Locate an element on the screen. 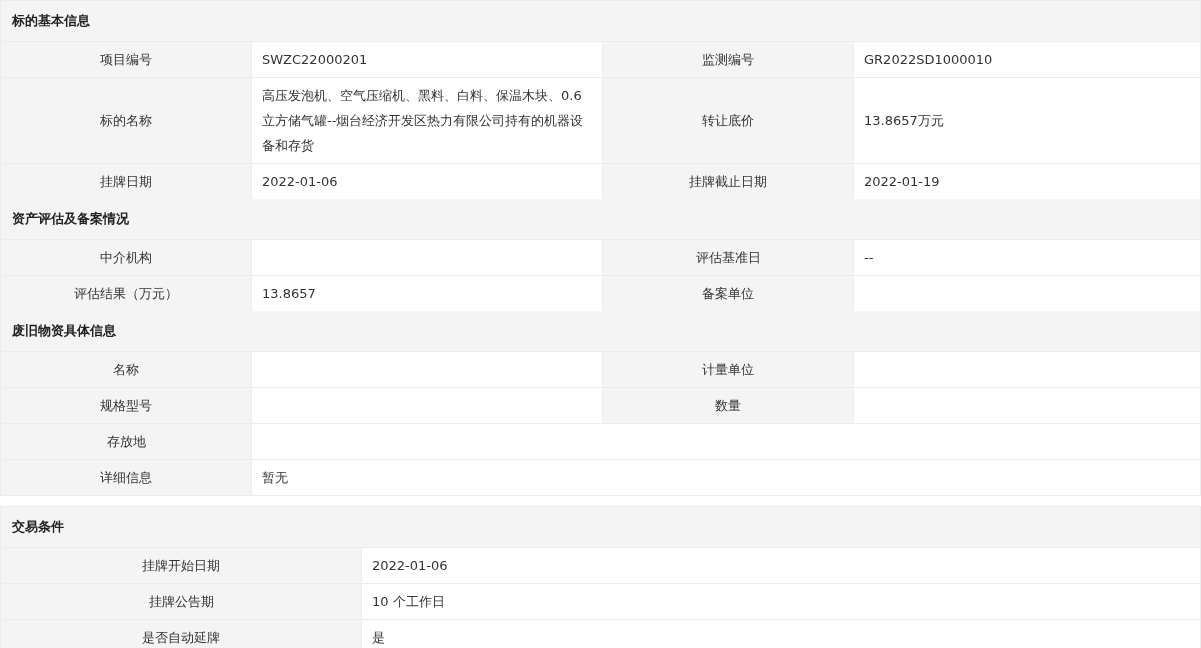  field-label: 详细信息 is located at coordinates (126, 477).